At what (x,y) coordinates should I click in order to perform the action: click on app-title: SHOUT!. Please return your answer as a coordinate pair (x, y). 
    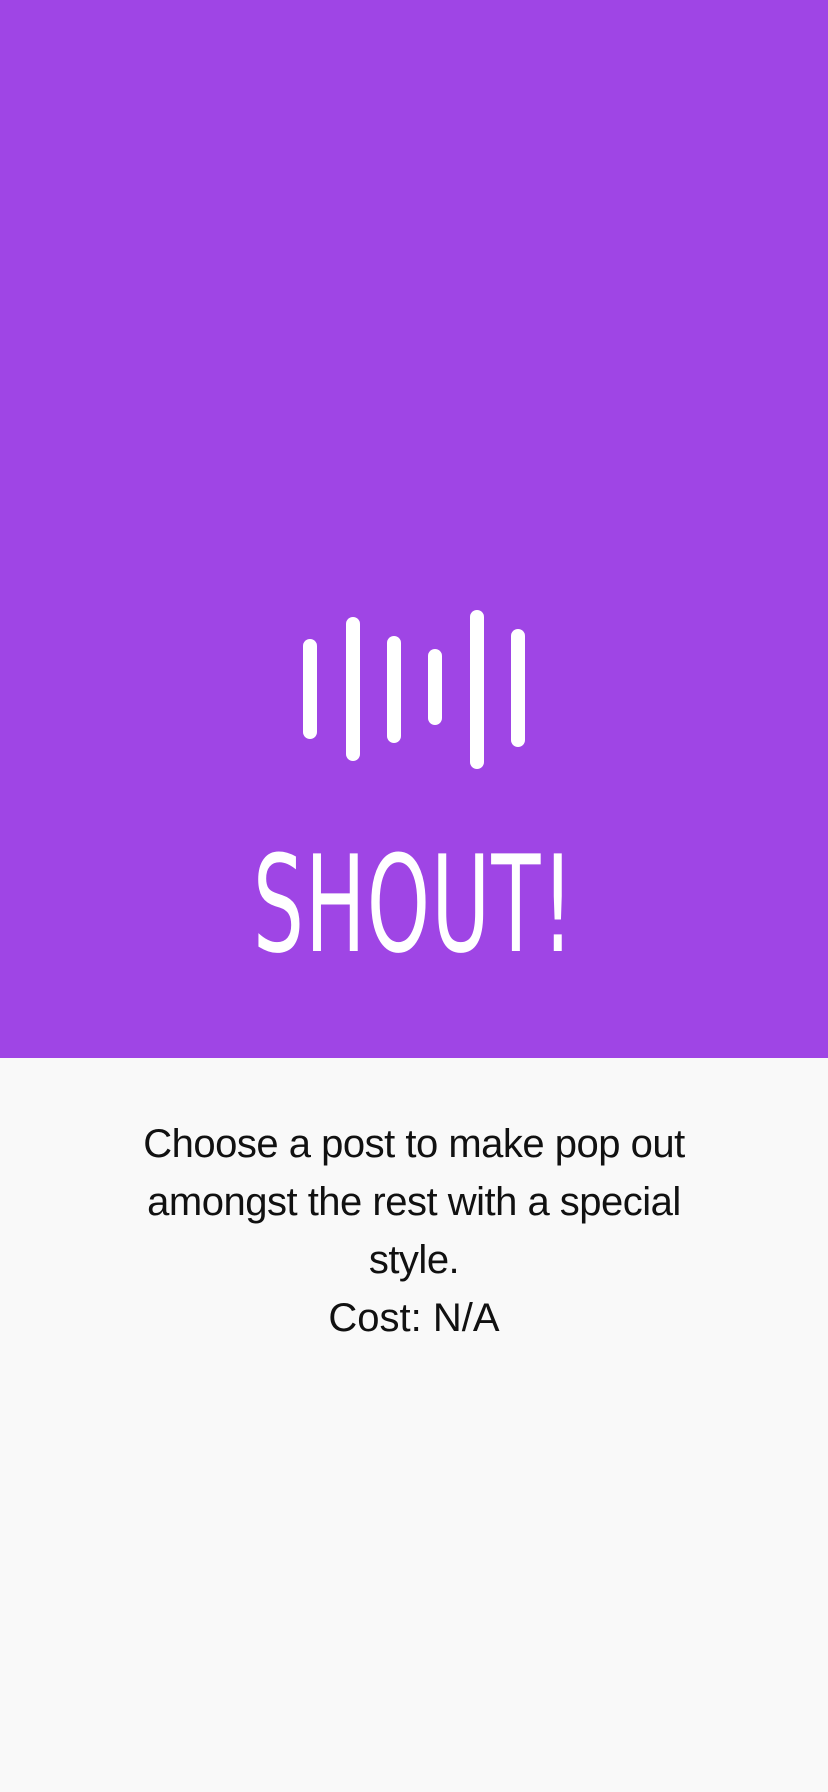
    Looking at the image, I should click on (414, 905).